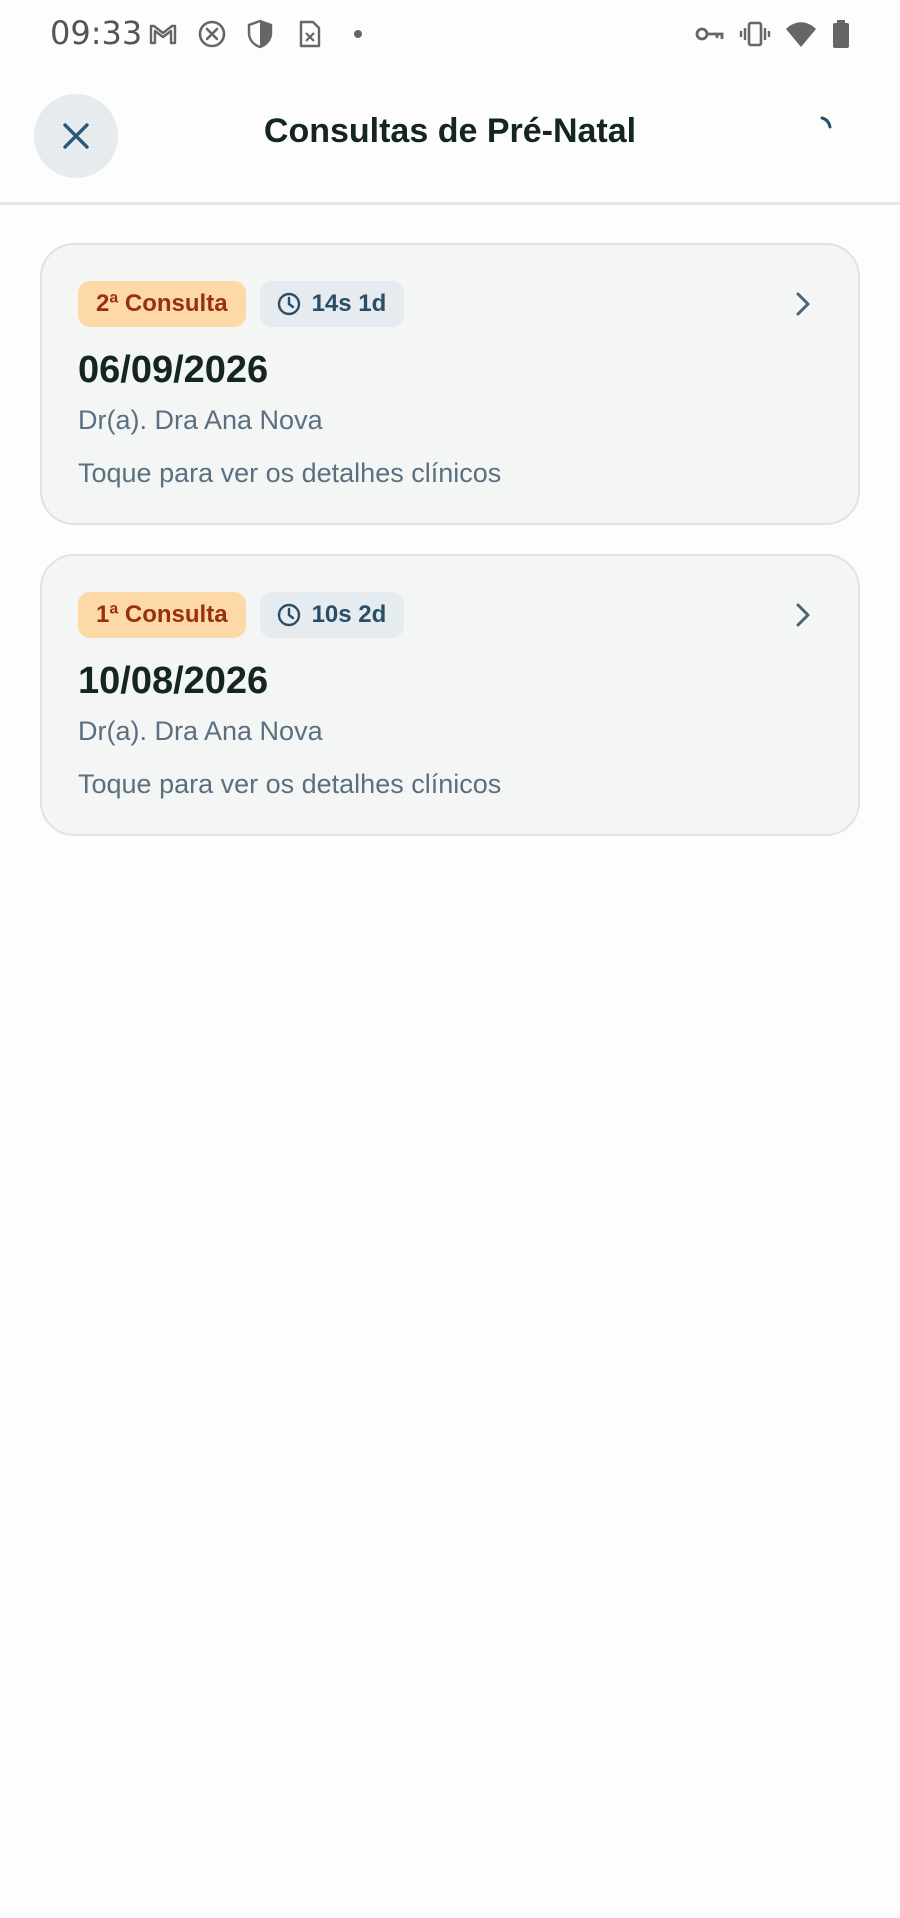 The height and width of the screenshot is (1918, 900). I want to click on consultation-date: 10/08/2026, so click(173, 681).